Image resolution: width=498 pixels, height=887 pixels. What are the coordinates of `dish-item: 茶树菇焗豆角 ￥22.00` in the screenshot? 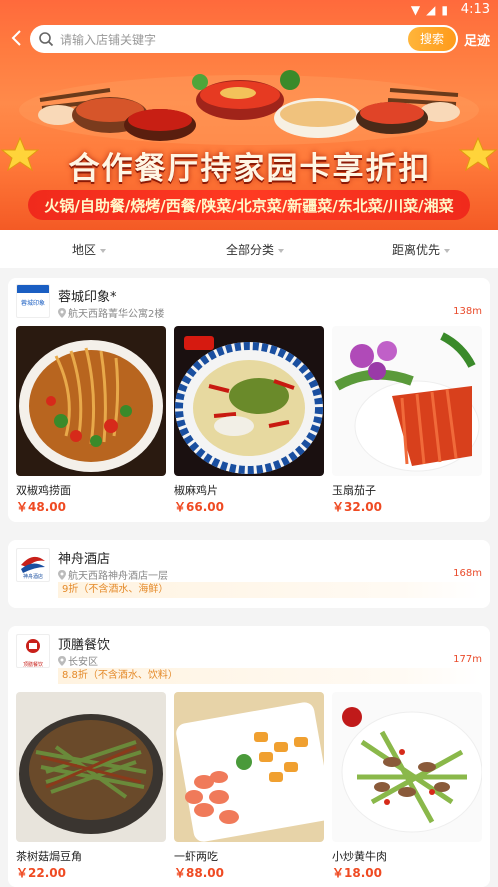 It's located at (91, 789).